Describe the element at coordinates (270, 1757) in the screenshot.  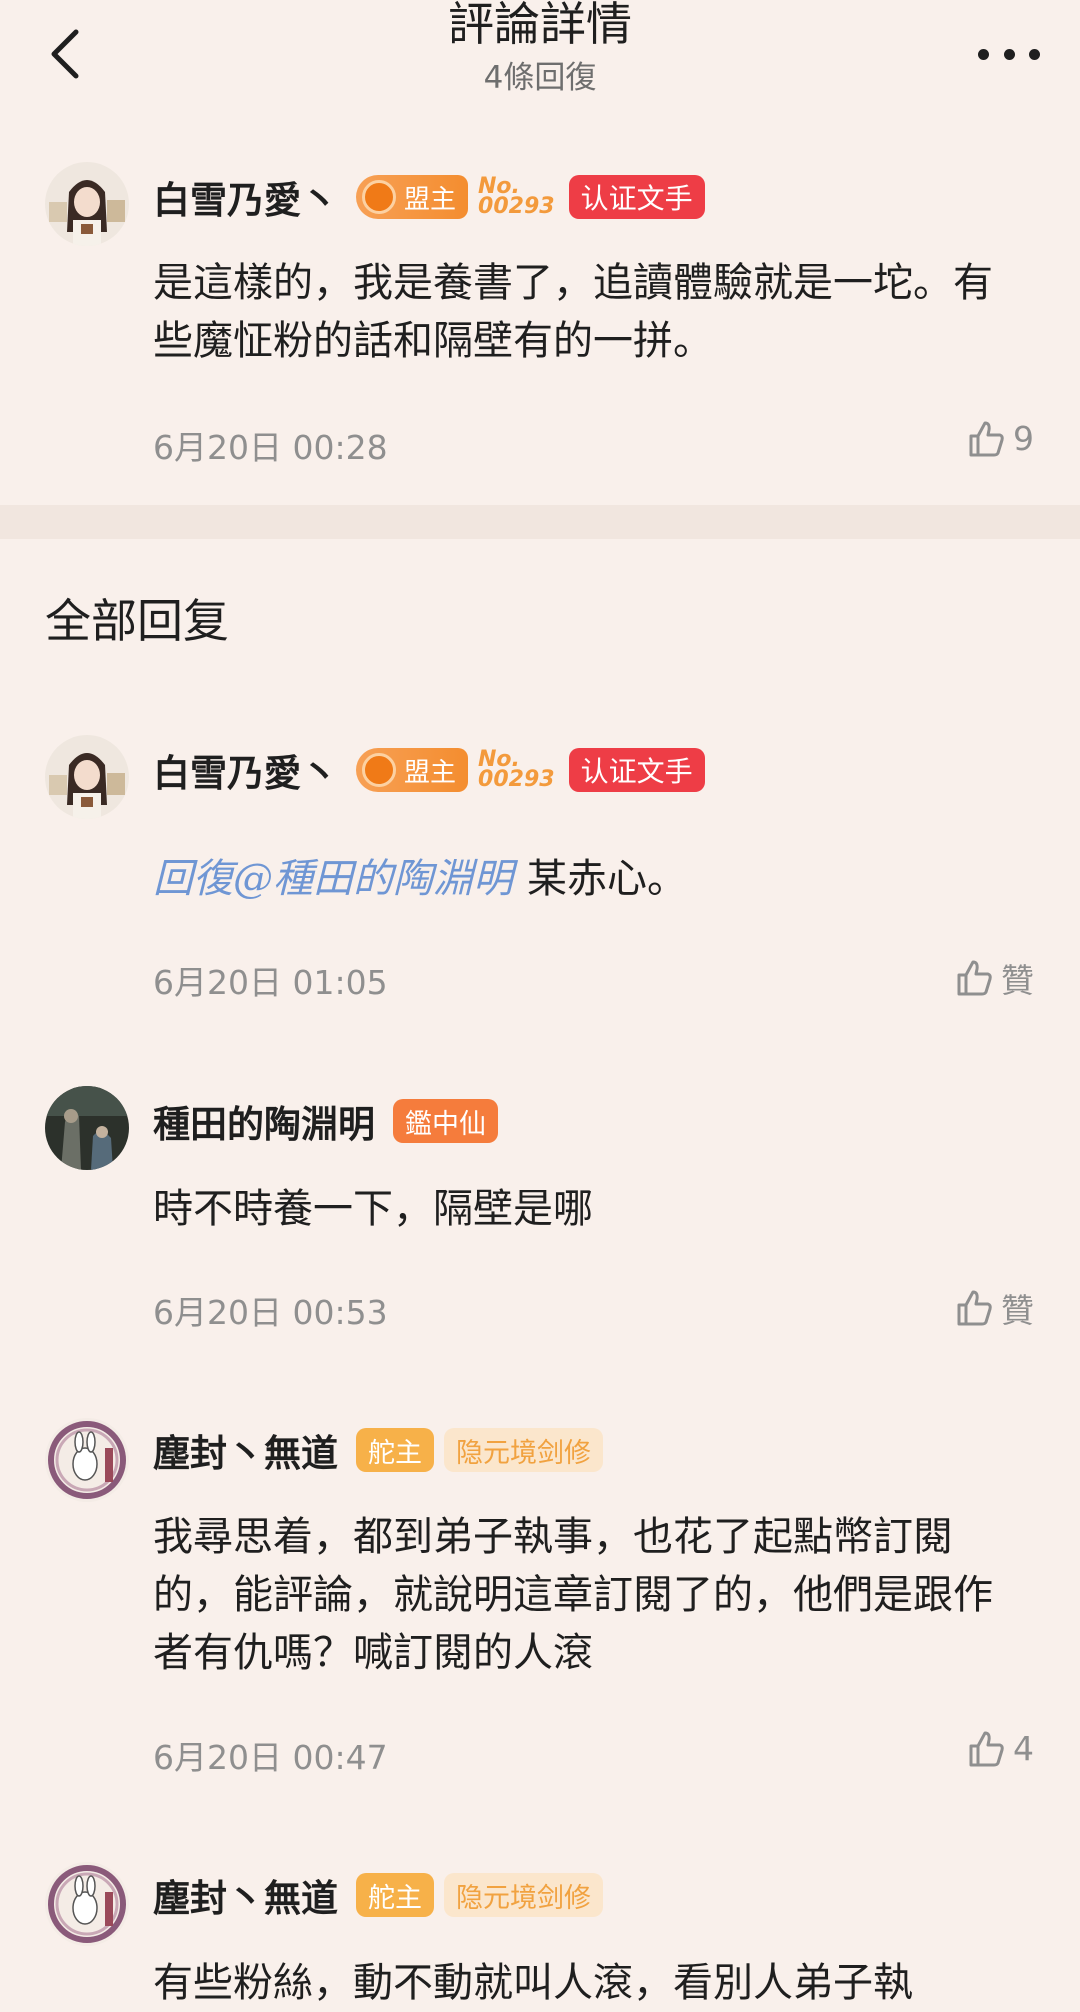
I see `comment-time: 6月20日 00:47` at that location.